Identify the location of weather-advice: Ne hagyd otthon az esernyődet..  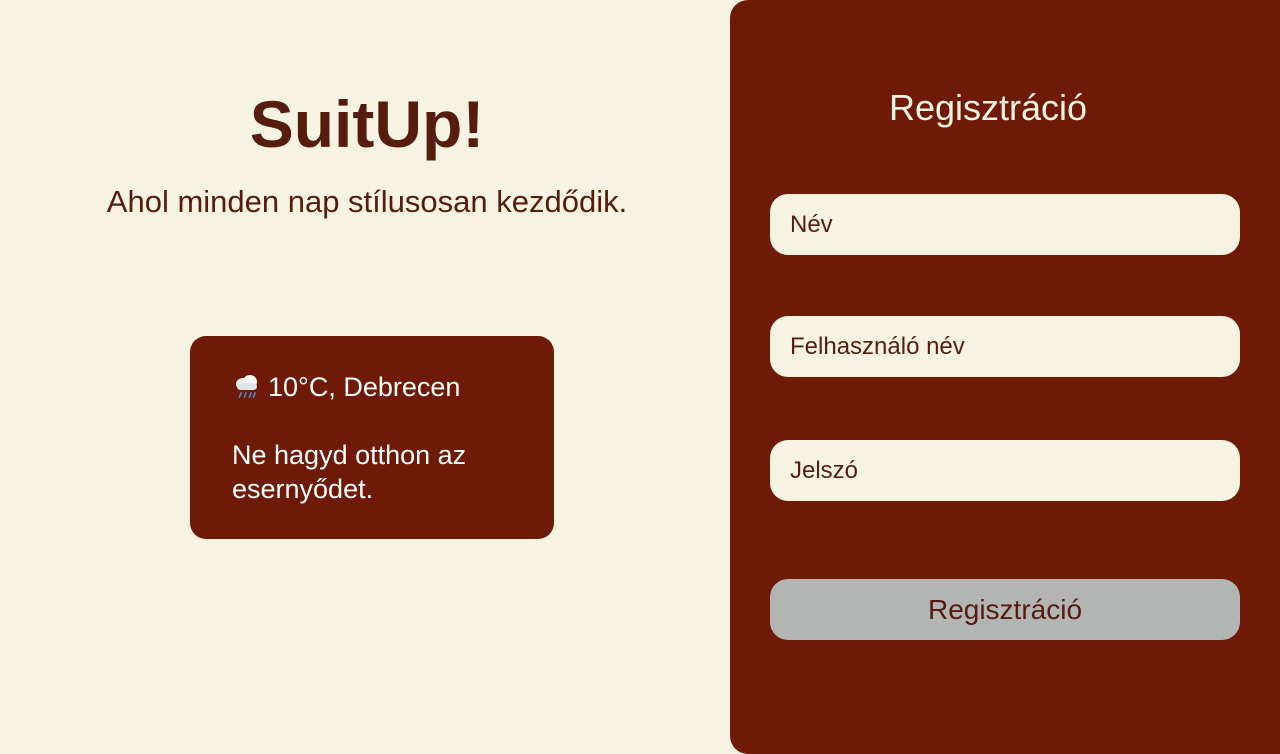
(349, 472).